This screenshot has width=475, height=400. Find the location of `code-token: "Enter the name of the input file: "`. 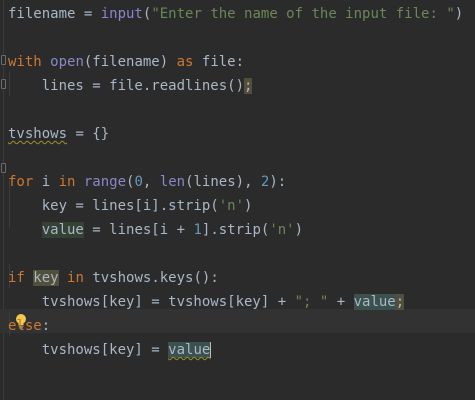

code-token: "Enter the name of the input file: " is located at coordinates (303, 14).